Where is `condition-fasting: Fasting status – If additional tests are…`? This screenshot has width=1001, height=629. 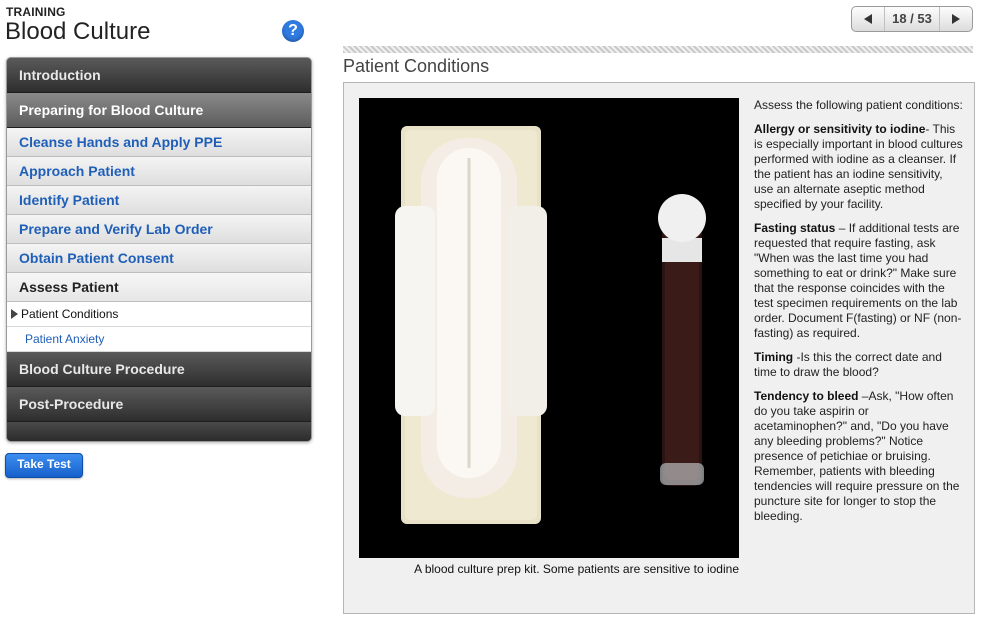
condition-fasting: Fasting status – If additional tests are… is located at coordinates (859, 281).